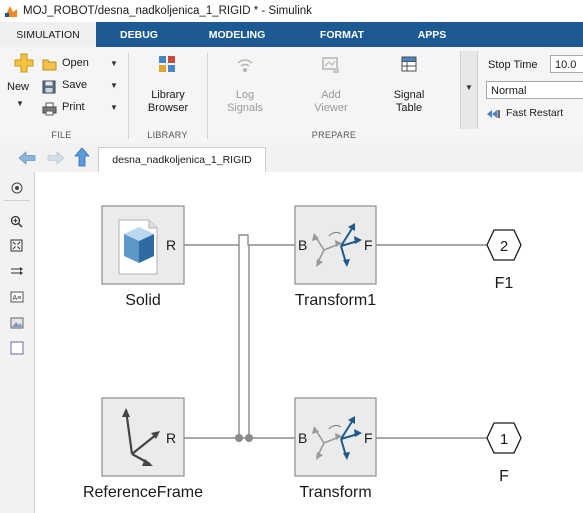  What do you see at coordinates (504, 284) in the screenshot?
I see `outport-2-label: F1` at bounding box center [504, 284].